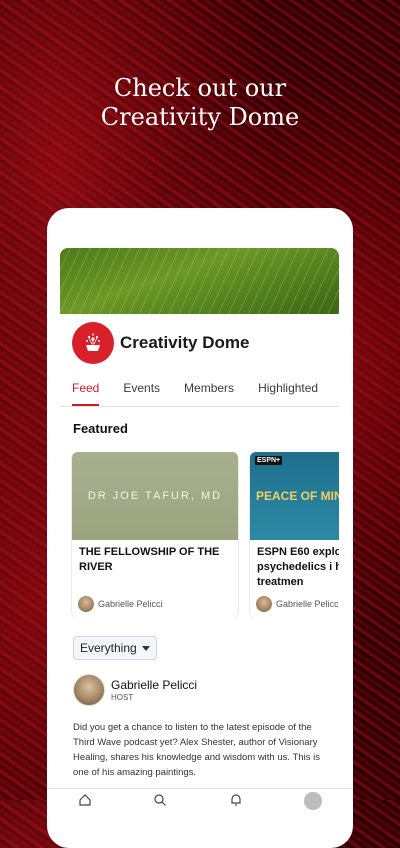 Image resolution: width=400 pixels, height=848 pixels. I want to click on post-header: Gabrielle Pelicci HOST, so click(206, 690).